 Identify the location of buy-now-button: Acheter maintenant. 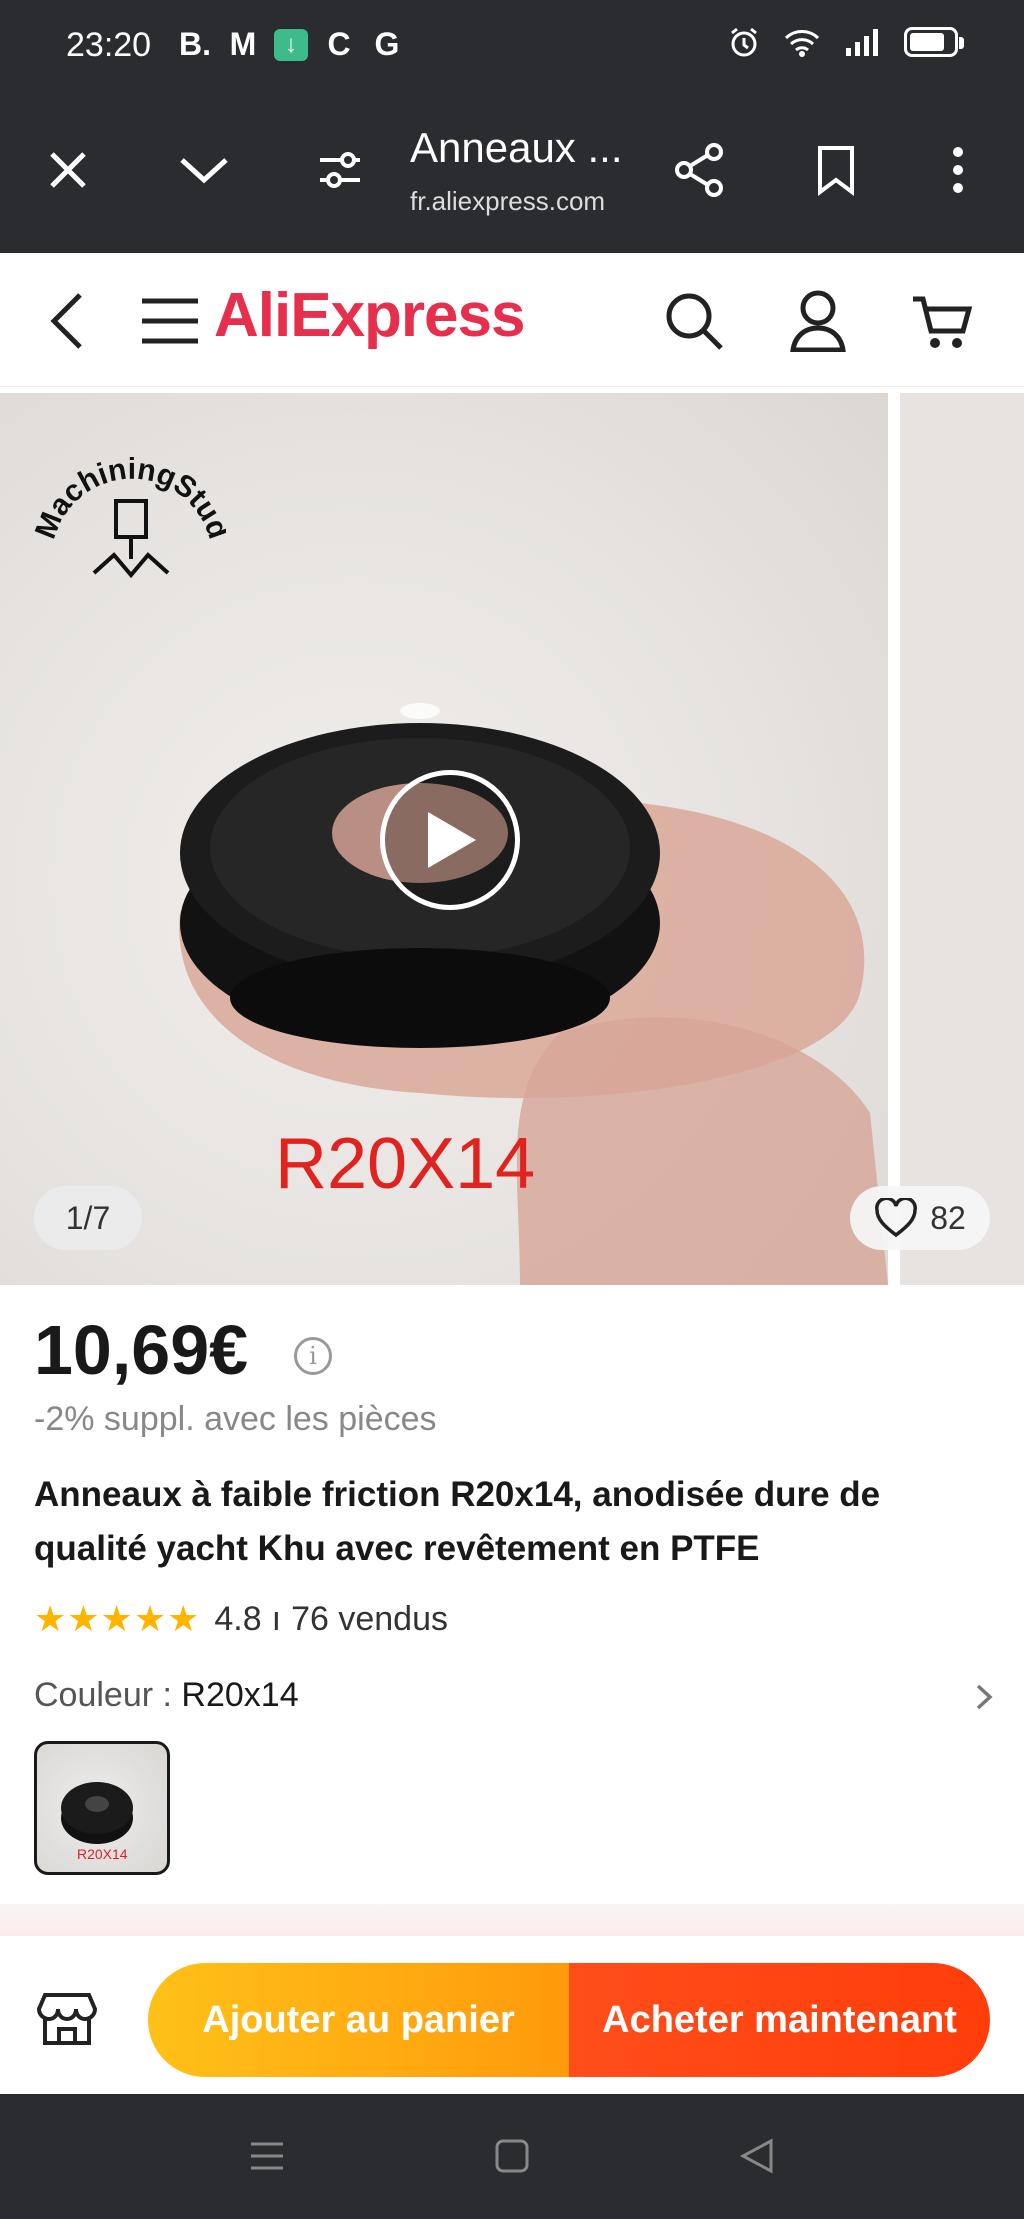
(779, 2020).